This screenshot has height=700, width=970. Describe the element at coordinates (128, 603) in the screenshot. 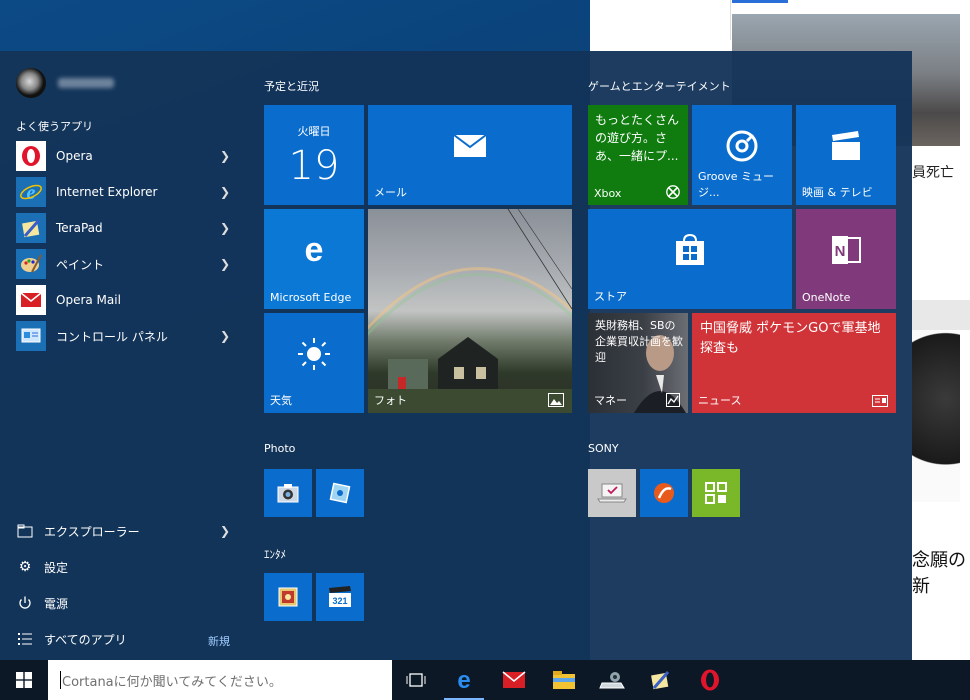

I see `power-button: 電源` at that location.